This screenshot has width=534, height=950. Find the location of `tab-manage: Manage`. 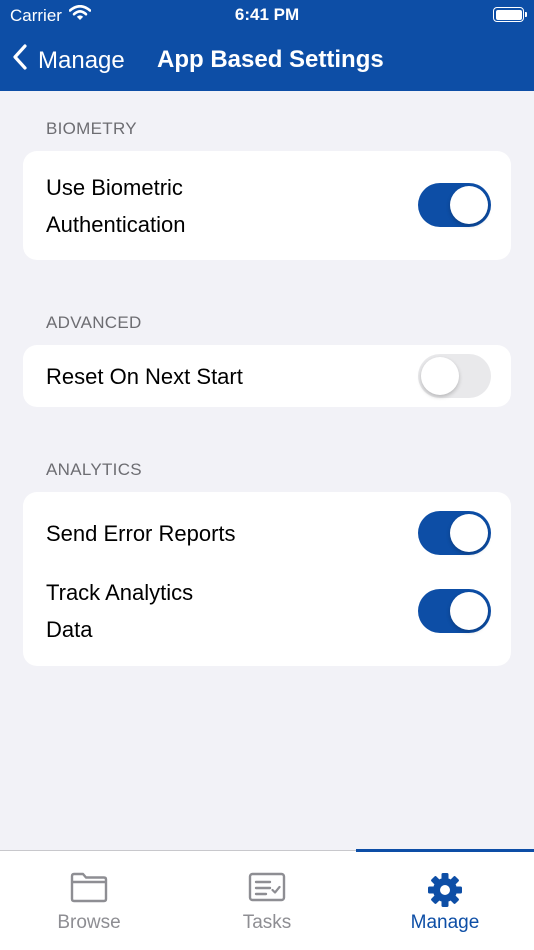

tab-manage: Manage is located at coordinates (445, 899).